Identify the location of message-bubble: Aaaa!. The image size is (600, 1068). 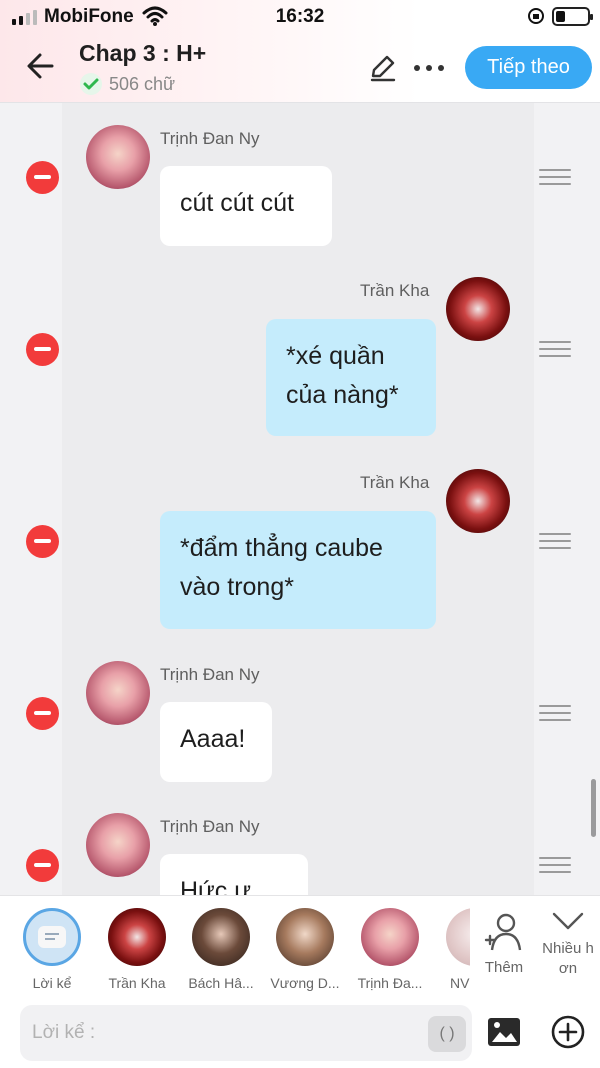
(216, 742).